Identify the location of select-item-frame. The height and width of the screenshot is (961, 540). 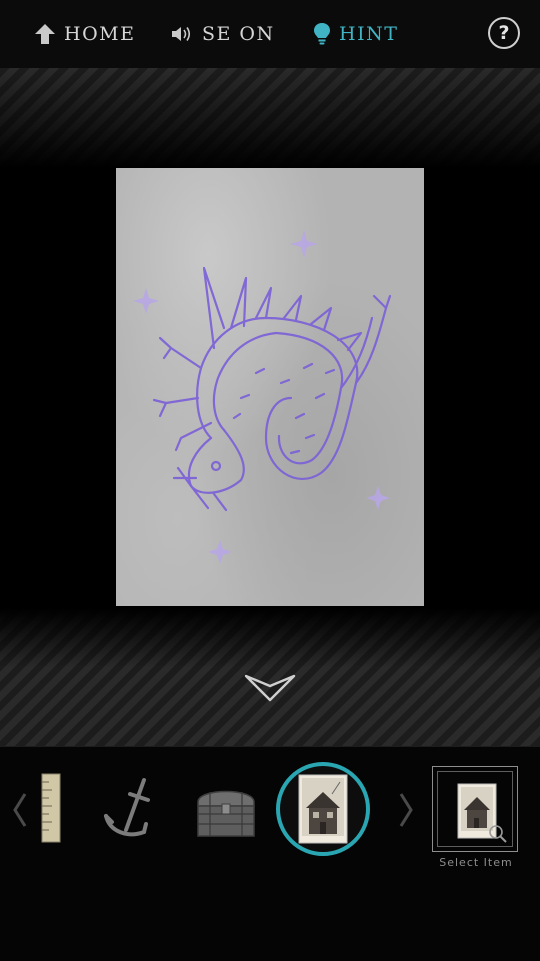
(475, 809).